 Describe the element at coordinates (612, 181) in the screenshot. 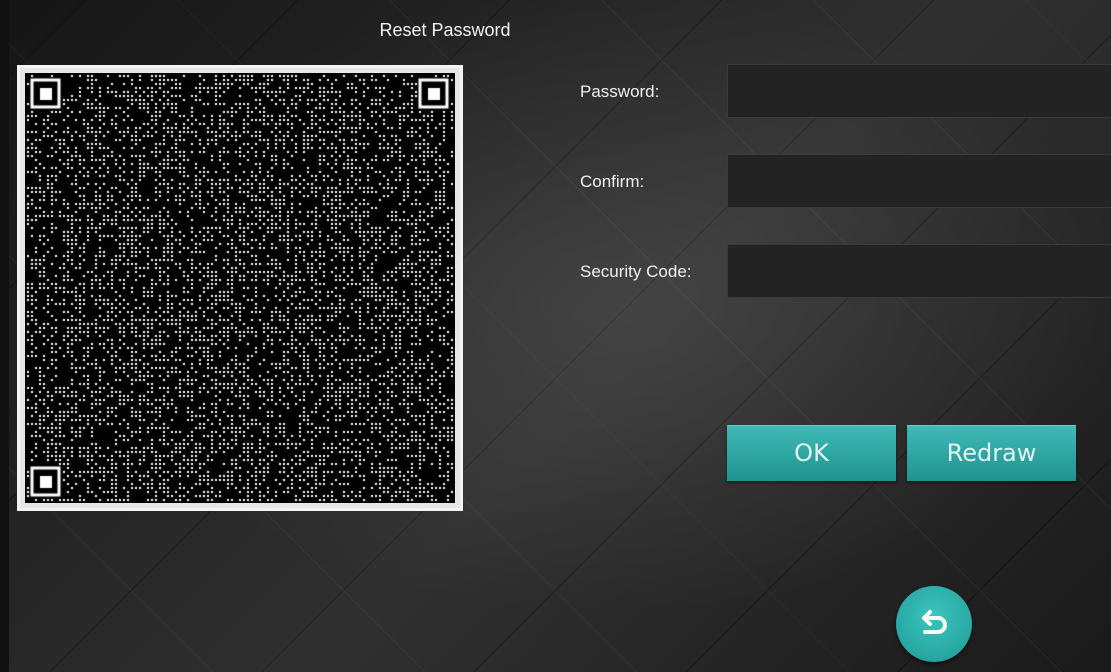

I see `confirm-label: Confirm:` at that location.